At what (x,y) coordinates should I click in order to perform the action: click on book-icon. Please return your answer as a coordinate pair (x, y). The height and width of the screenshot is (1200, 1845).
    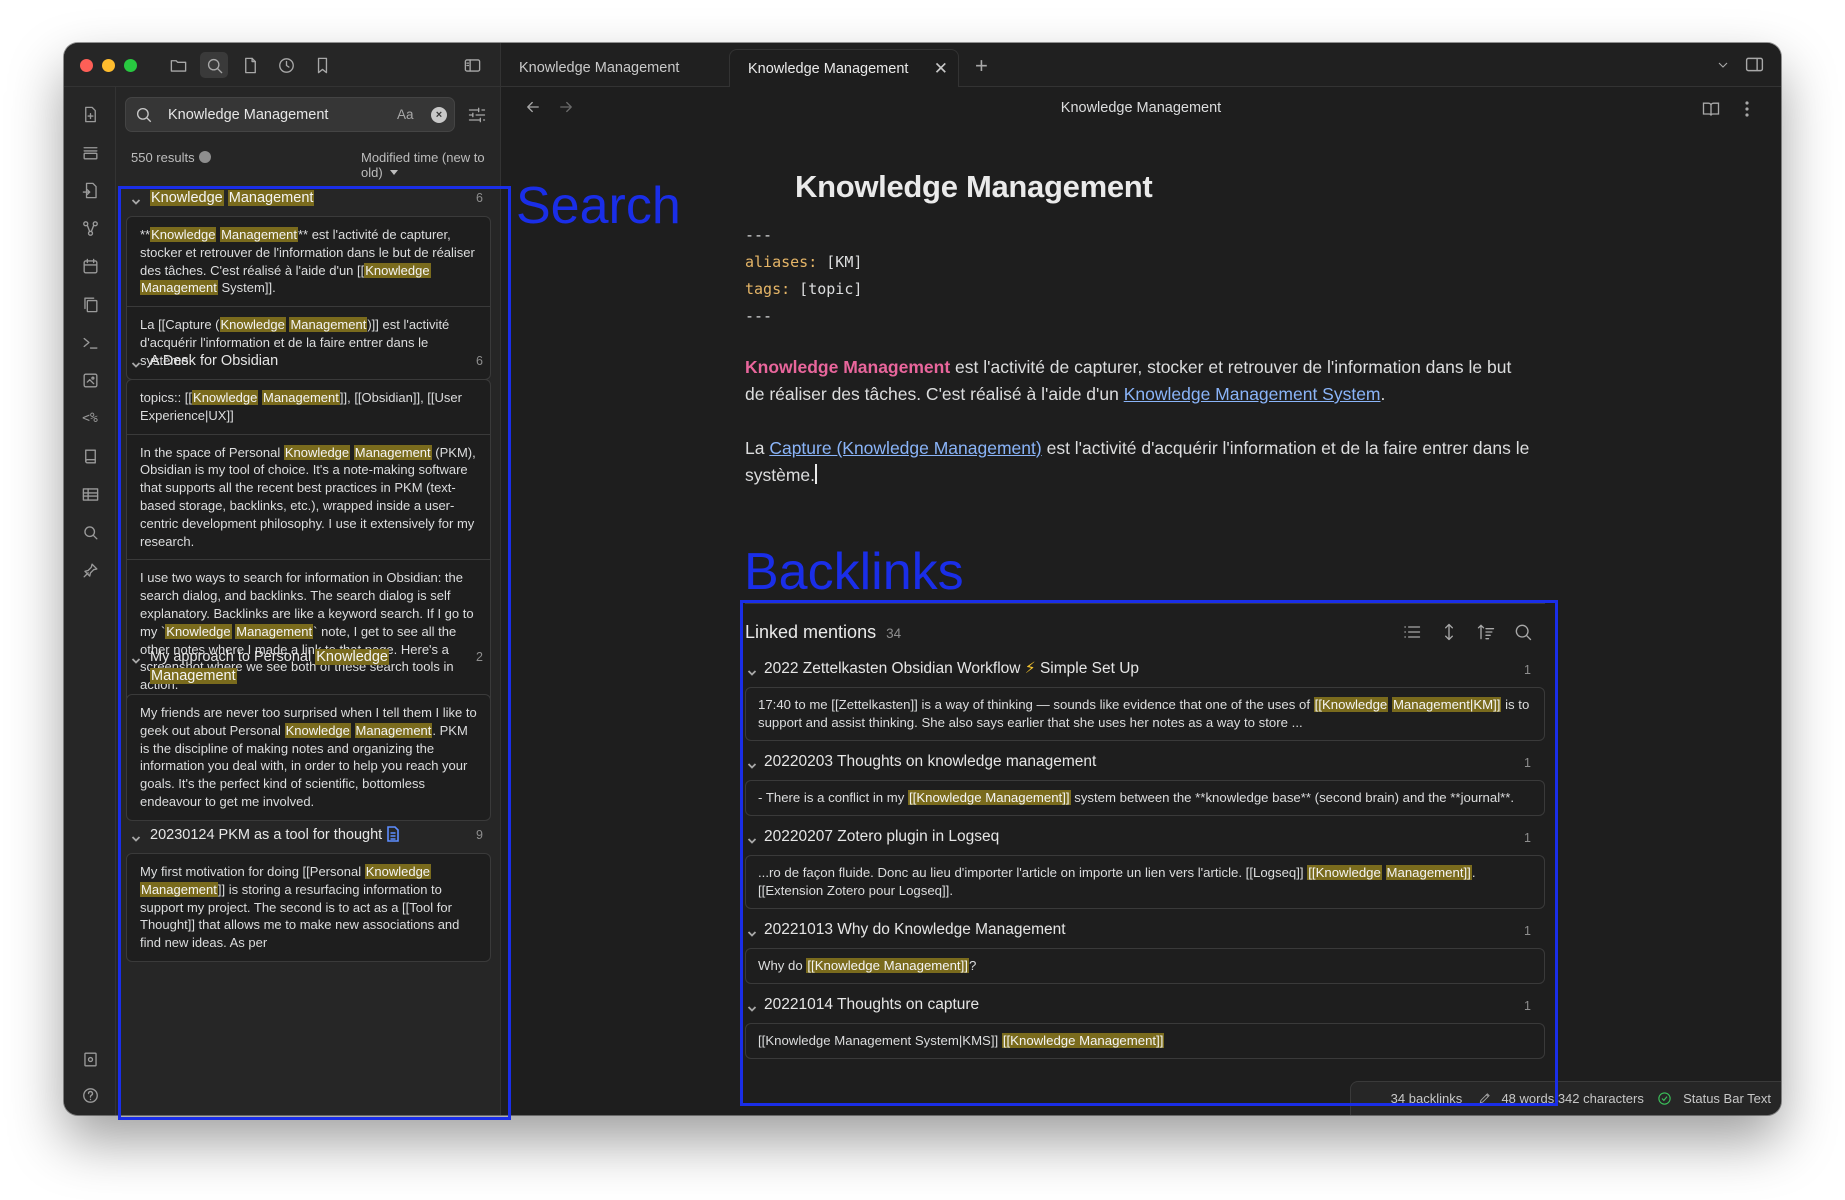
    Looking at the image, I should click on (90, 456).